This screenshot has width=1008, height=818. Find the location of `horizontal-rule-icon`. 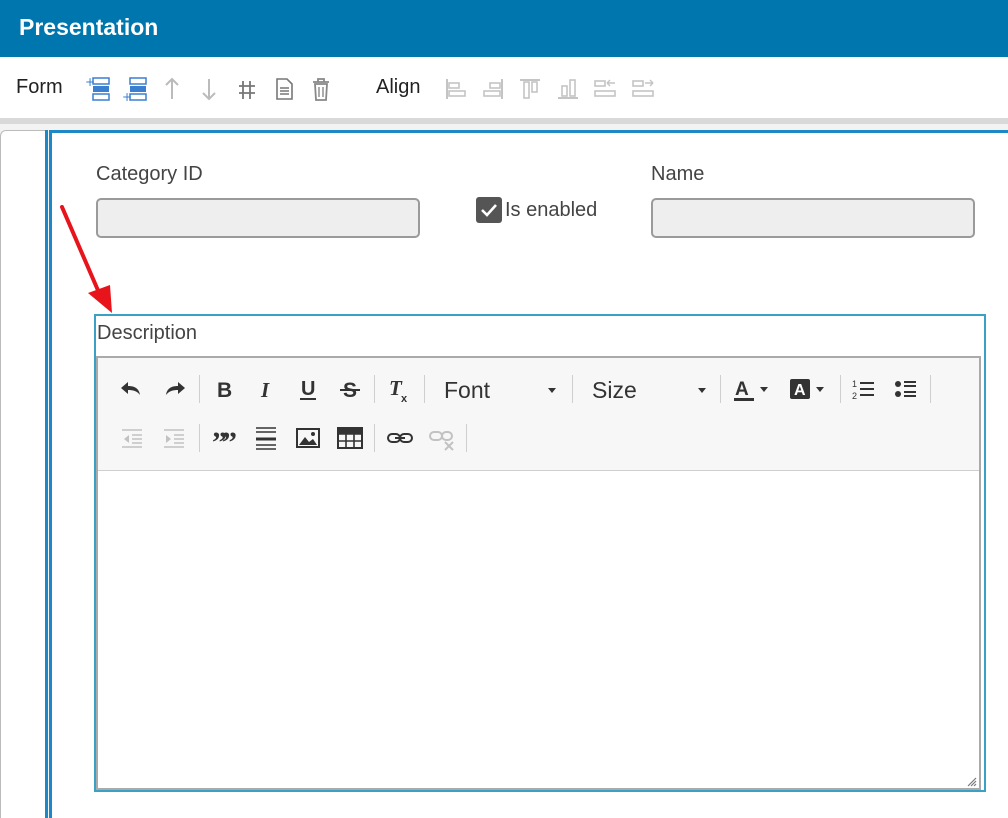

horizontal-rule-icon is located at coordinates (266, 438).